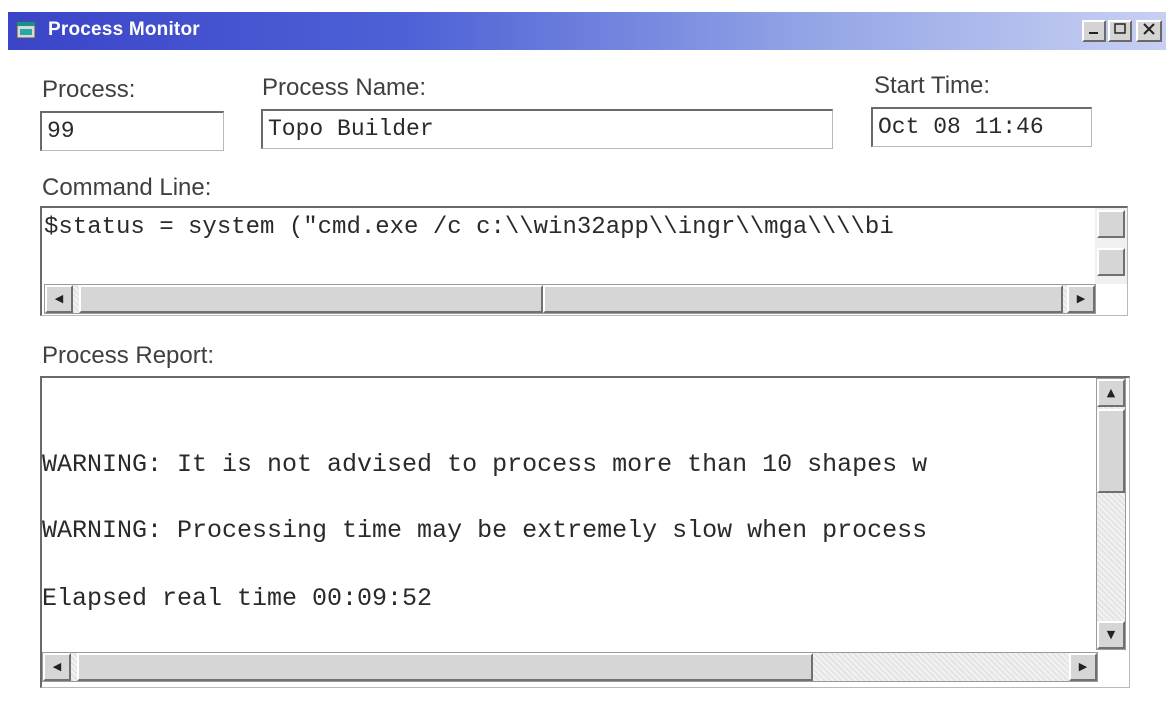  I want to click on title-bar: Process Monitor, so click(587, 31).